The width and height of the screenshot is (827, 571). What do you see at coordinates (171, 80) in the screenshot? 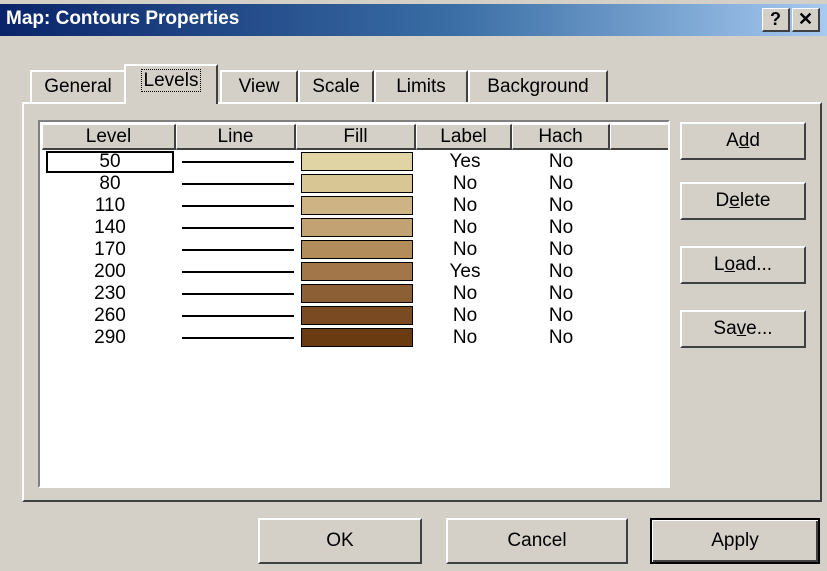
I see `tab-label: Levels` at bounding box center [171, 80].